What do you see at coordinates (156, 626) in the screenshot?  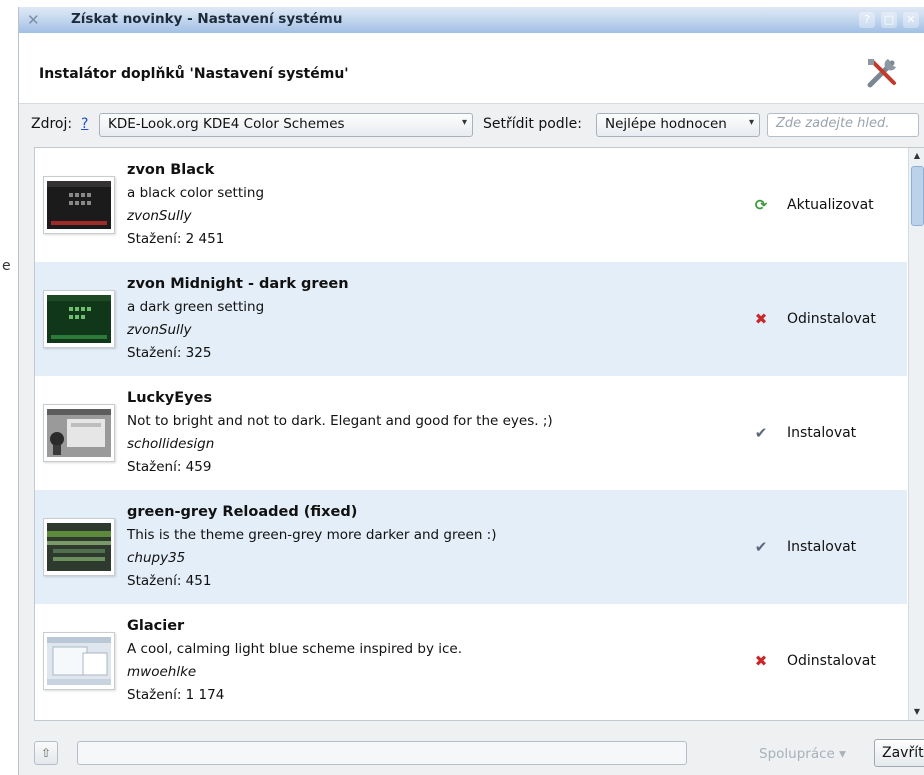 I see `item-title: Glacier` at bounding box center [156, 626].